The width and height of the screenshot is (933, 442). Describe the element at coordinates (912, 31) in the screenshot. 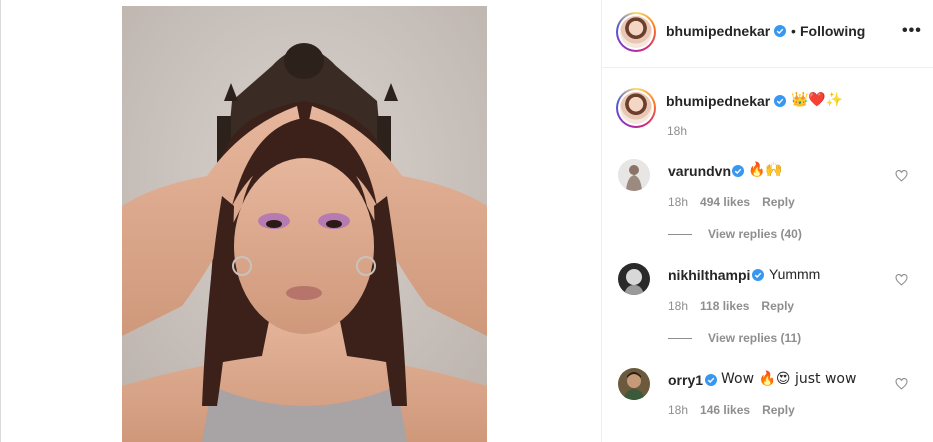

I see `more-options-icon: •••` at that location.